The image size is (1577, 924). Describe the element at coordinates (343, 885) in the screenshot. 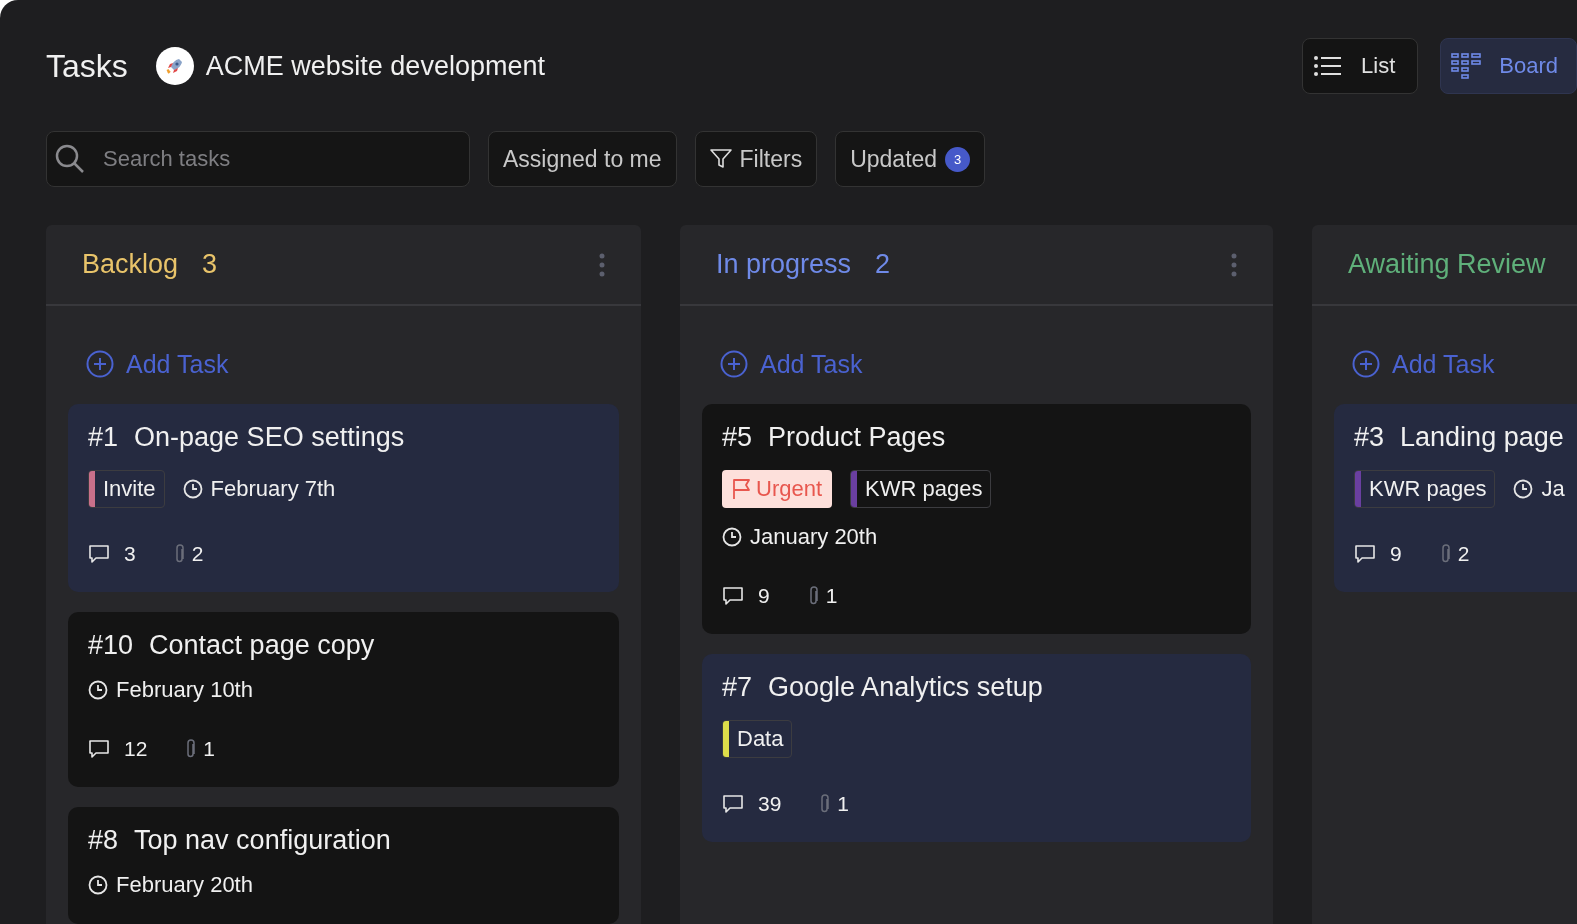

I see `due-date: February 20th` at that location.